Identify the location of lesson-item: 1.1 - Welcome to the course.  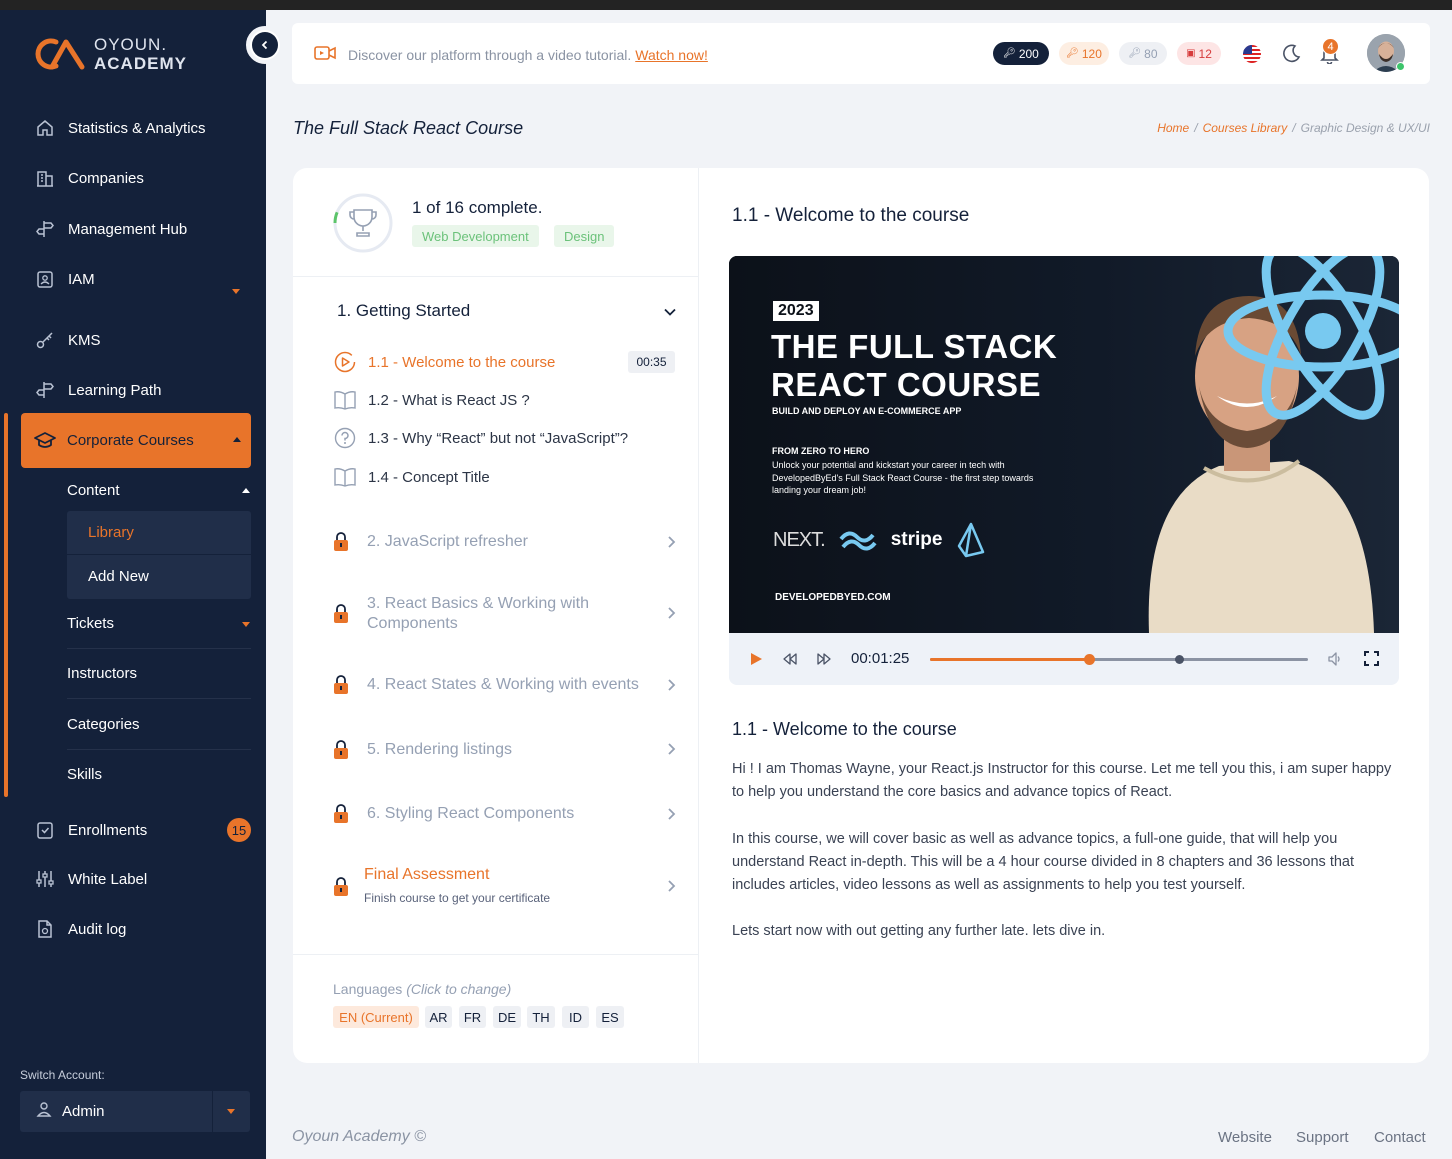
(444, 362).